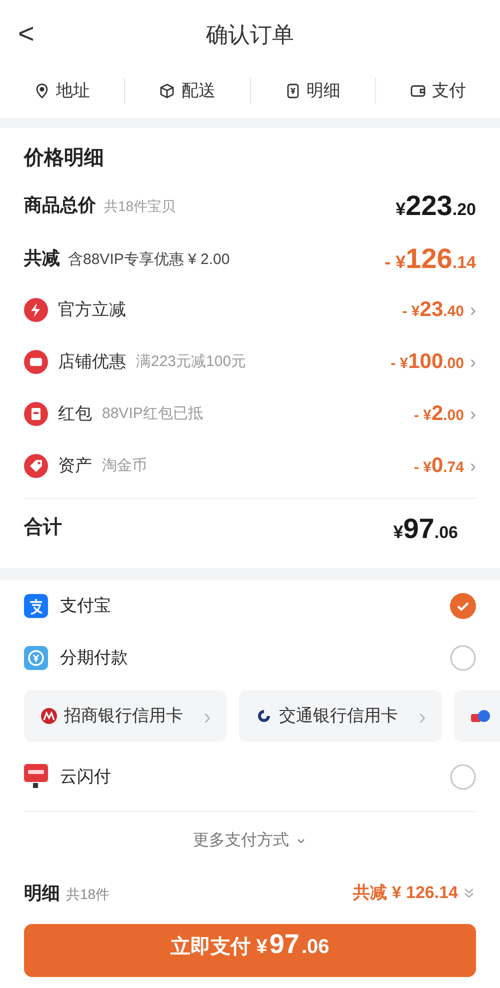 This screenshot has height=988, width=500. Describe the element at coordinates (292, 91) in the screenshot. I see `receipt-icon` at that location.